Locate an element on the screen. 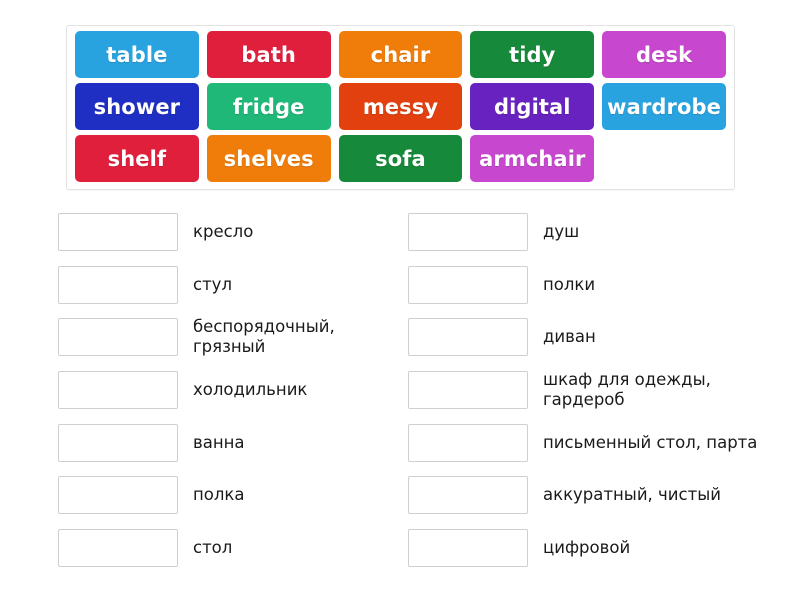  word-tile-empty-slot is located at coordinates (664, 158).